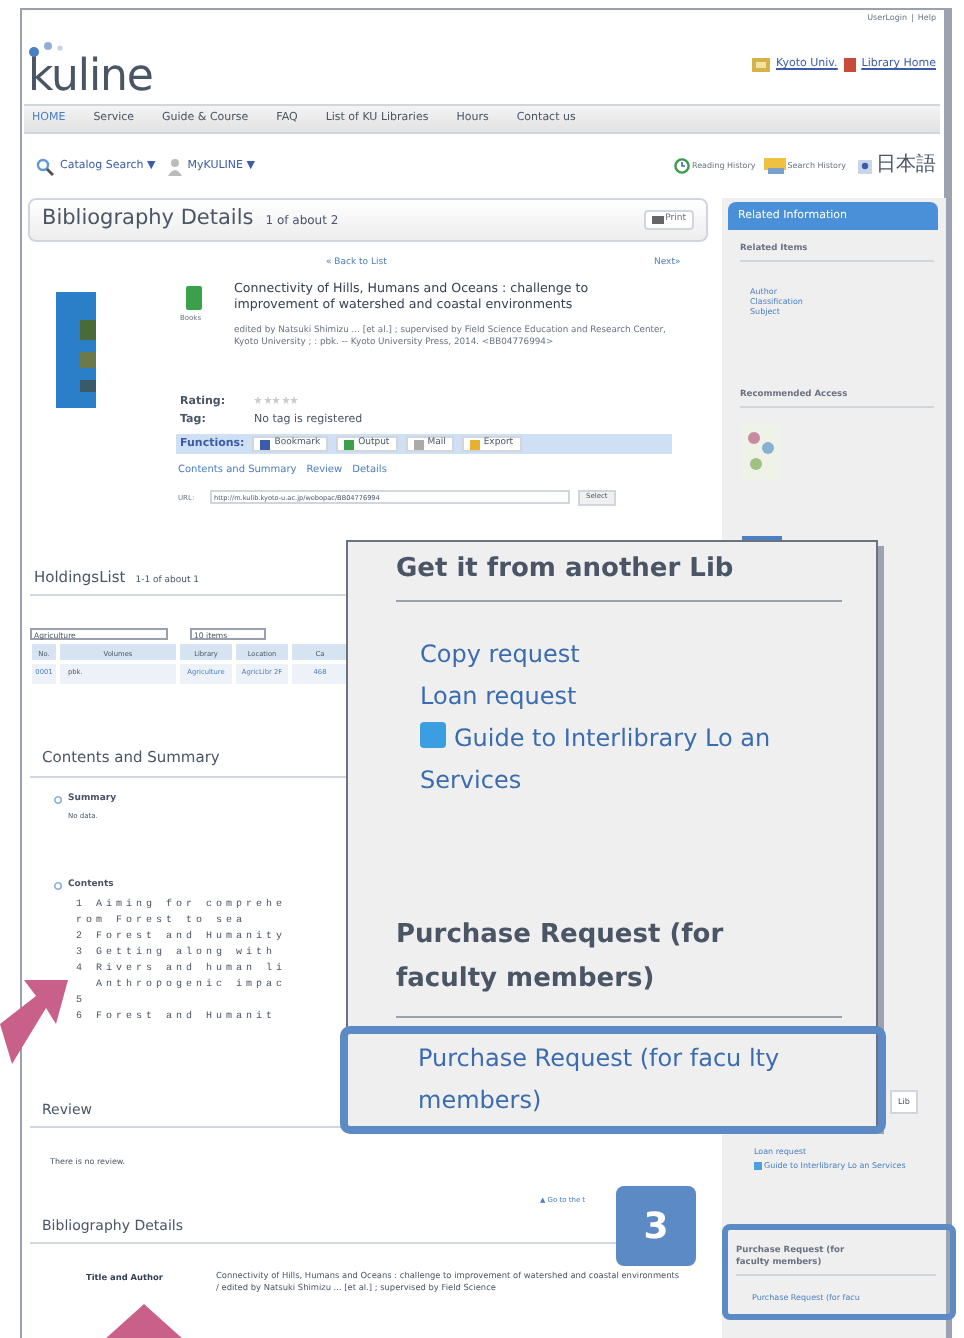  Describe the element at coordinates (194, 298) in the screenshot. I see `book-icon` at that location.